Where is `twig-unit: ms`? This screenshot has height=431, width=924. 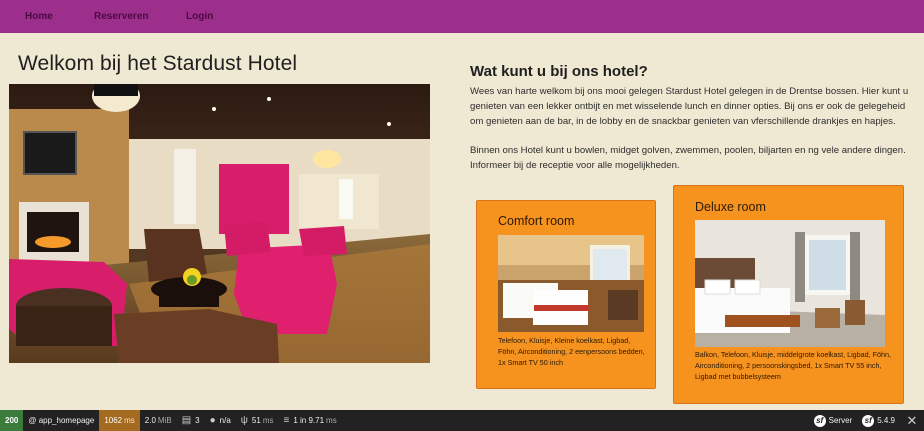
twig-unit: ms is located at coordinates (268, 420).